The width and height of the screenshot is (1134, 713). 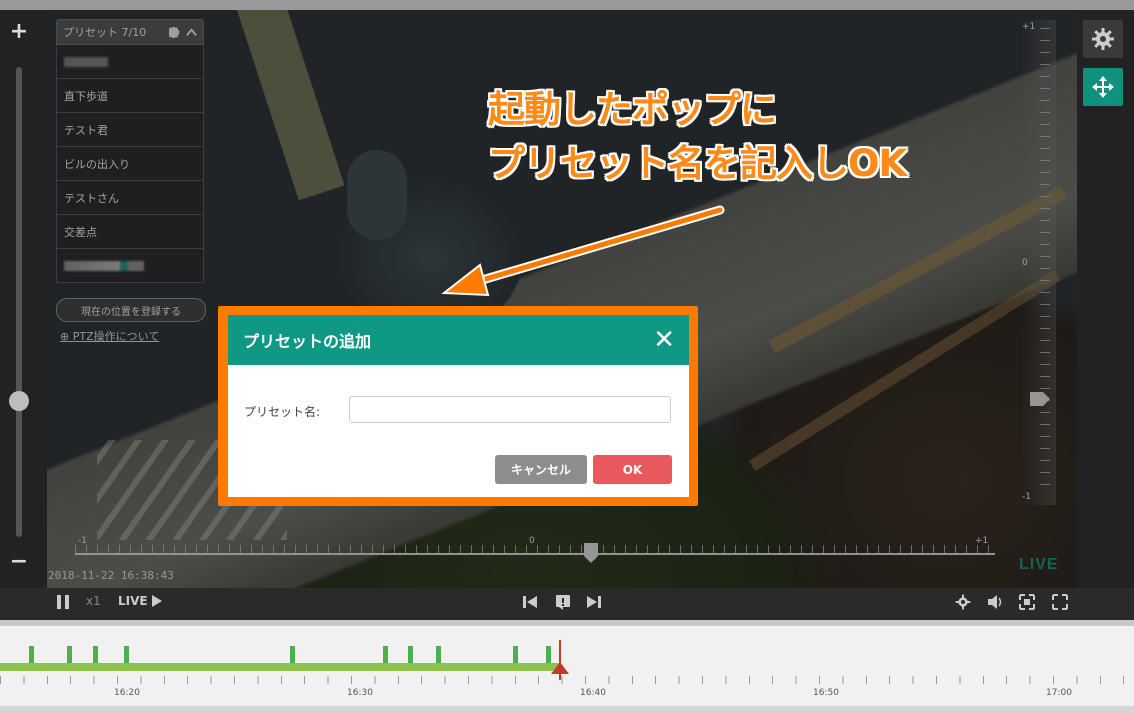 I want to click on ptz-move-button, so click(x=1103, y=87).